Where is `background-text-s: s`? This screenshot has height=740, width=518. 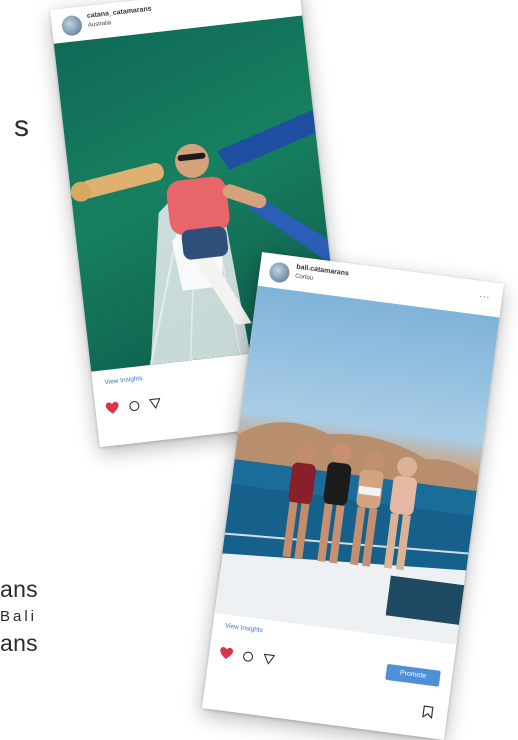 background-text-s: s is located at coordinates (21, 126).